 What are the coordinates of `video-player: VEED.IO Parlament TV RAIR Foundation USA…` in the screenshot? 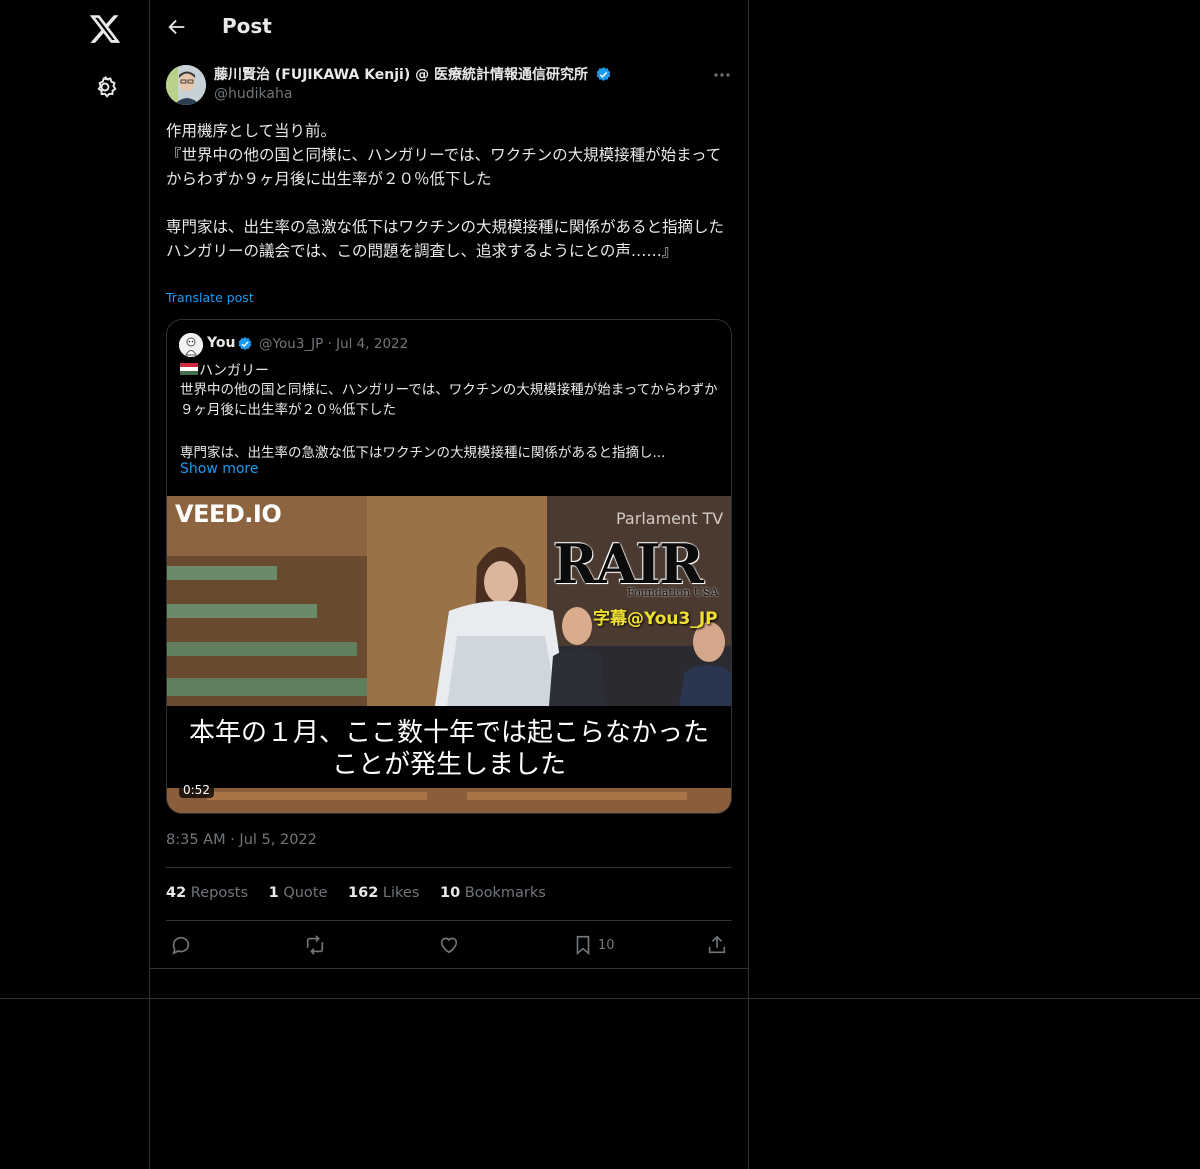 It's located at (449, 654).